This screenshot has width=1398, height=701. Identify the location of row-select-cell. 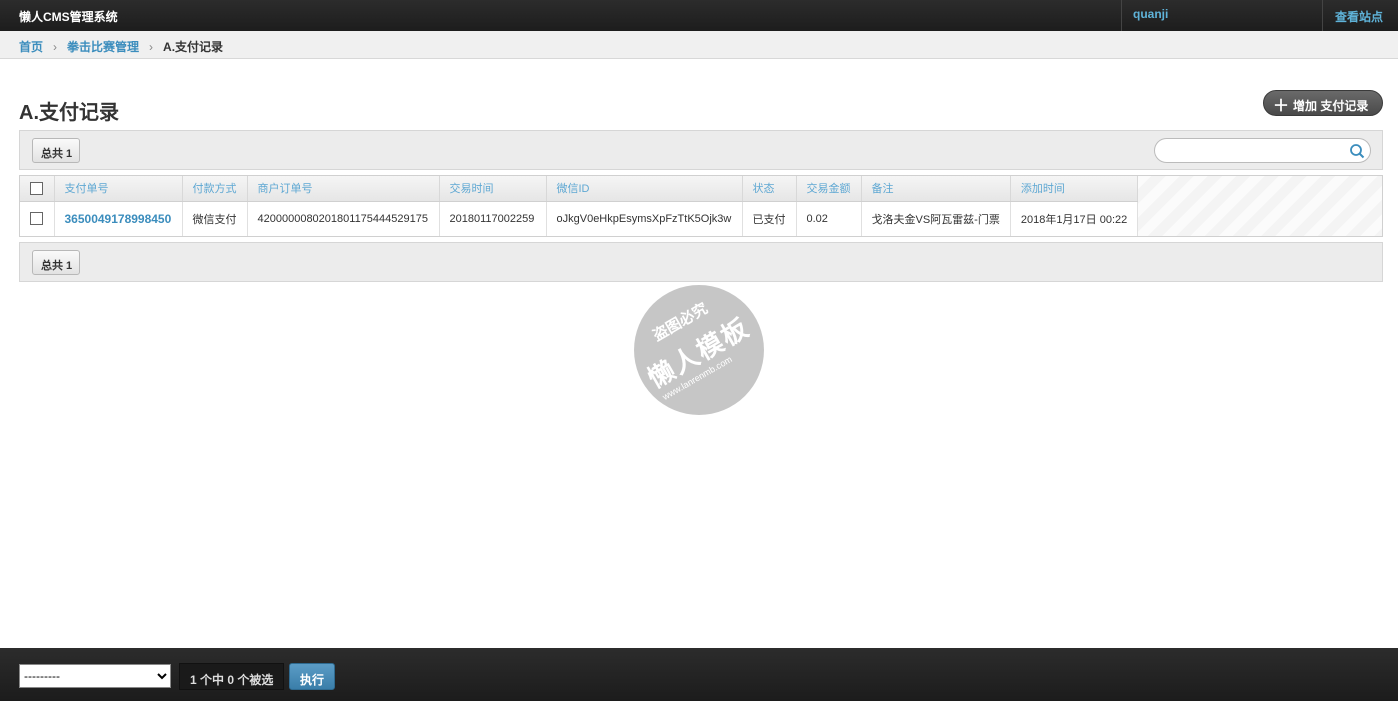
(37, 218).